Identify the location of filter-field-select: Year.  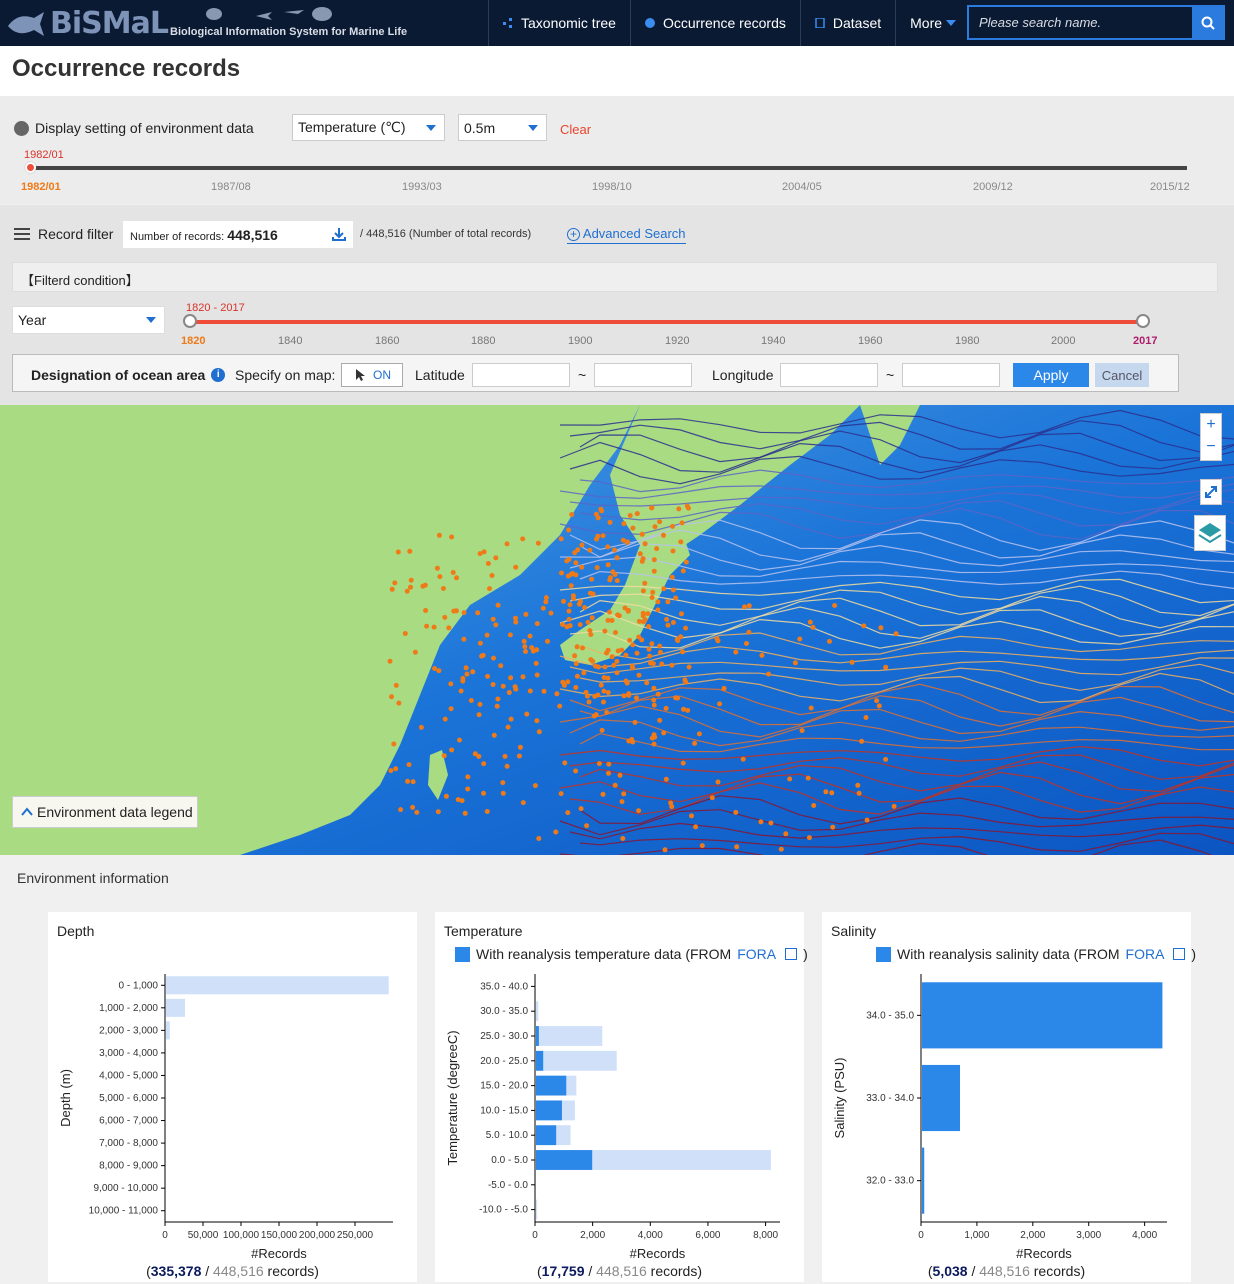
(88, 320).